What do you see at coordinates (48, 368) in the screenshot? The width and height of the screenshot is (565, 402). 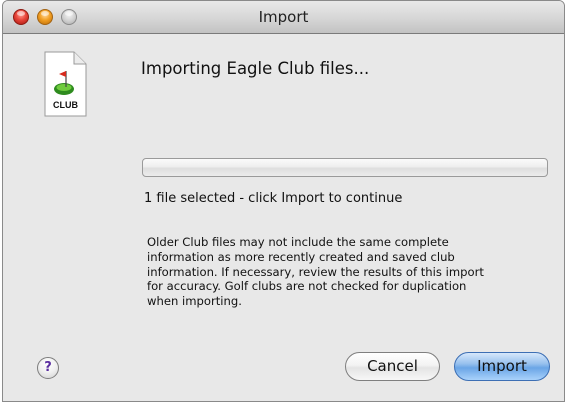 I see `help-button: ?` at bounding box center [48, 368].